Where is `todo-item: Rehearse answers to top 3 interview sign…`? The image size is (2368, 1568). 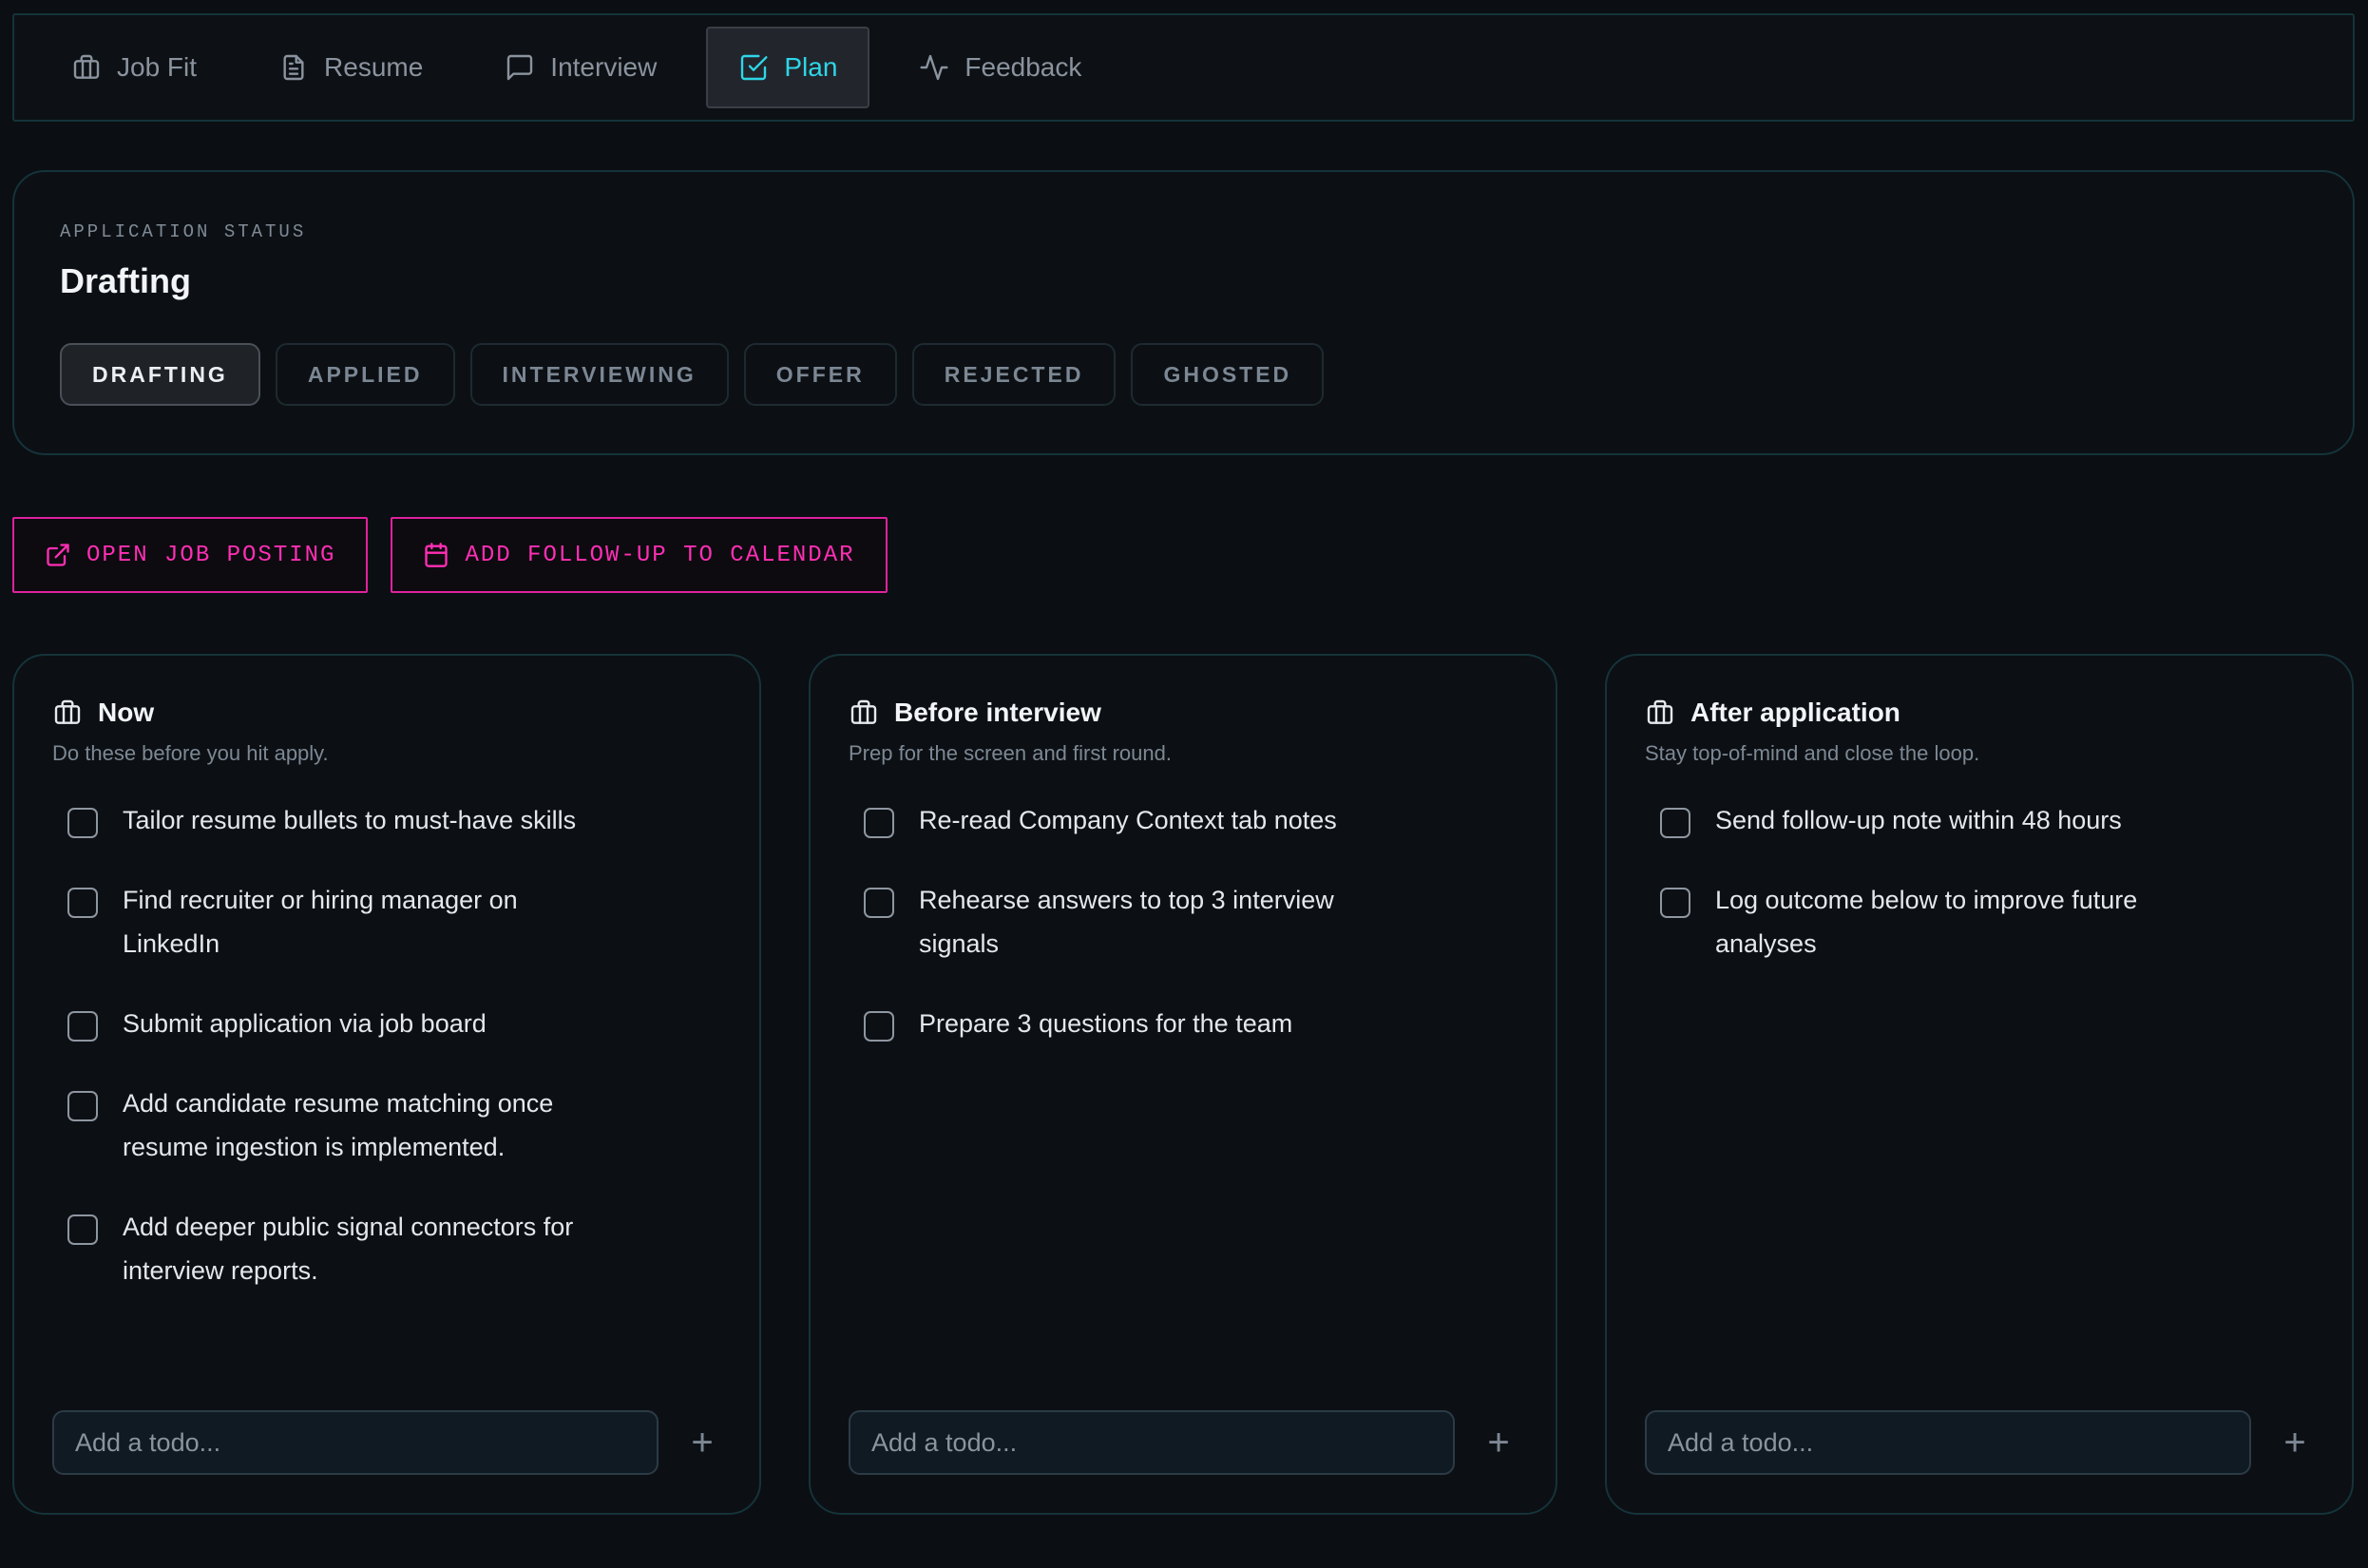
todo-item: Rehearse answers to top 3 interview sign… is located at coordinates (1130, 925).